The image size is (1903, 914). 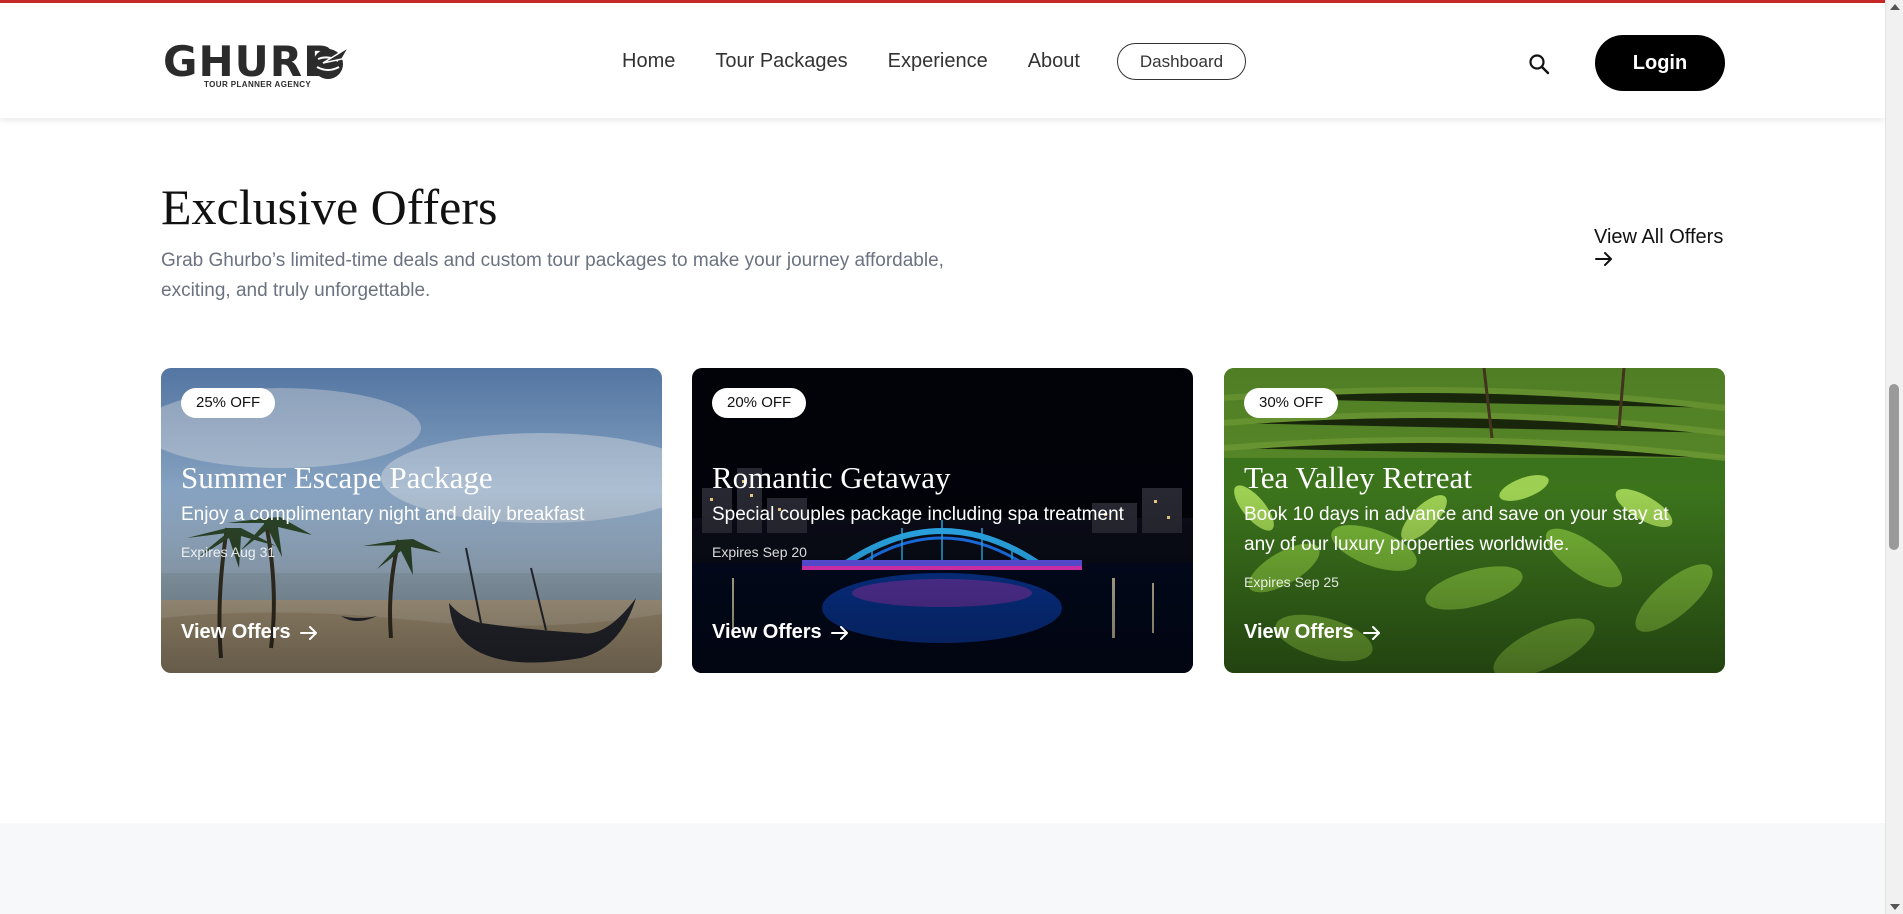 I want to click on nav-about: About, so click(x=1054, y=61).